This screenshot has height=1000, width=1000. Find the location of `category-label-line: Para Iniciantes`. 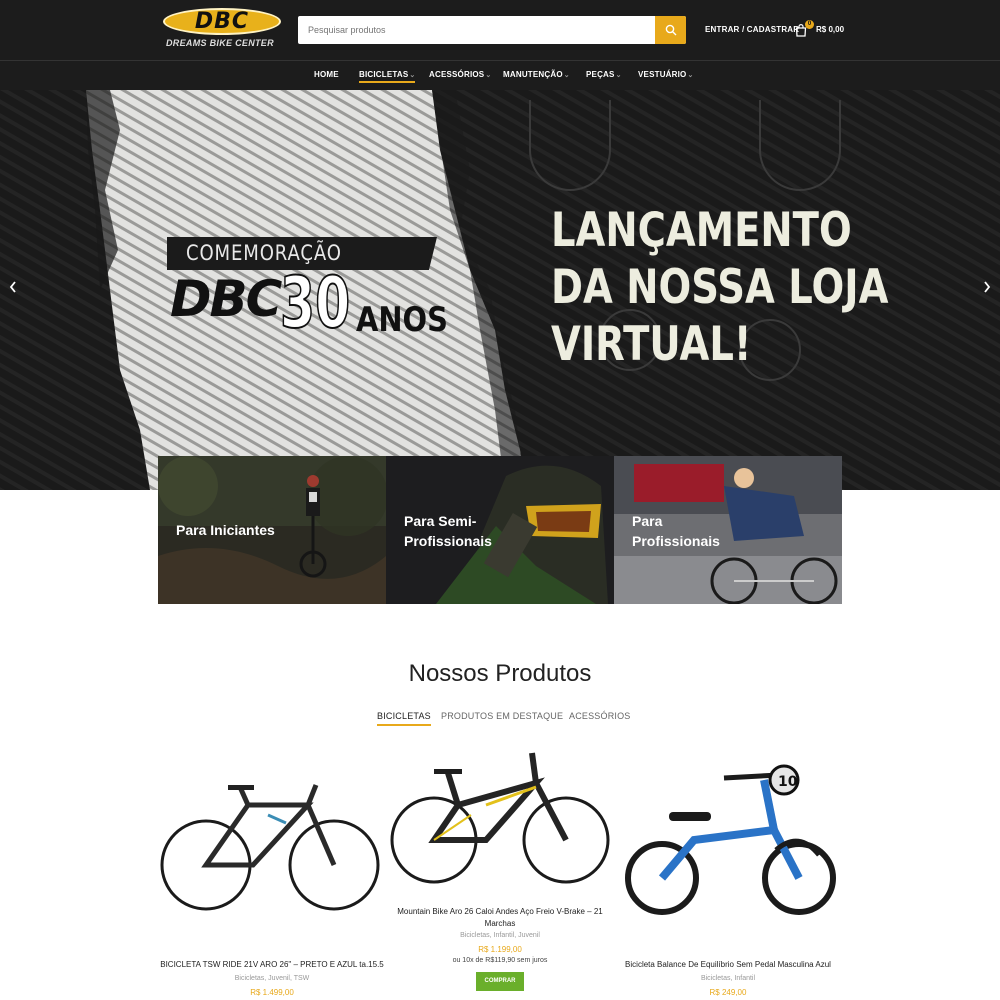

category-label-line: Para Iniciantes is located at coordinates (225, 530).